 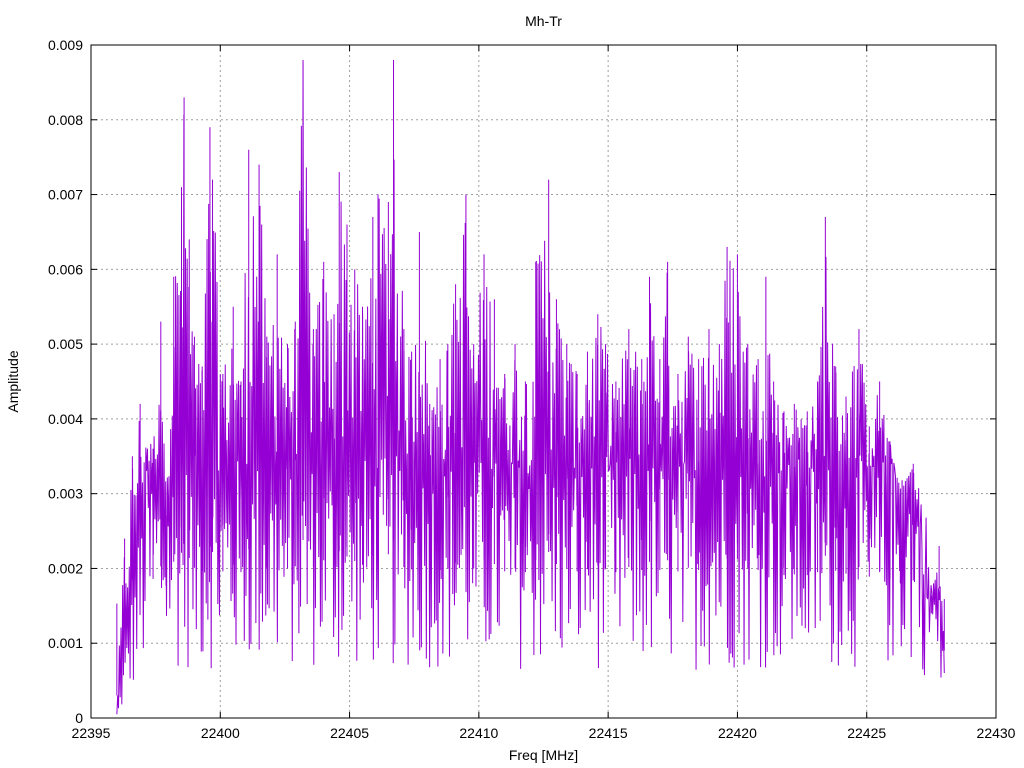 What do you see at coordinates (65, 45) in the screenshot?
I see `y-tick-label: 0.009` at bounding box center [65, 45].